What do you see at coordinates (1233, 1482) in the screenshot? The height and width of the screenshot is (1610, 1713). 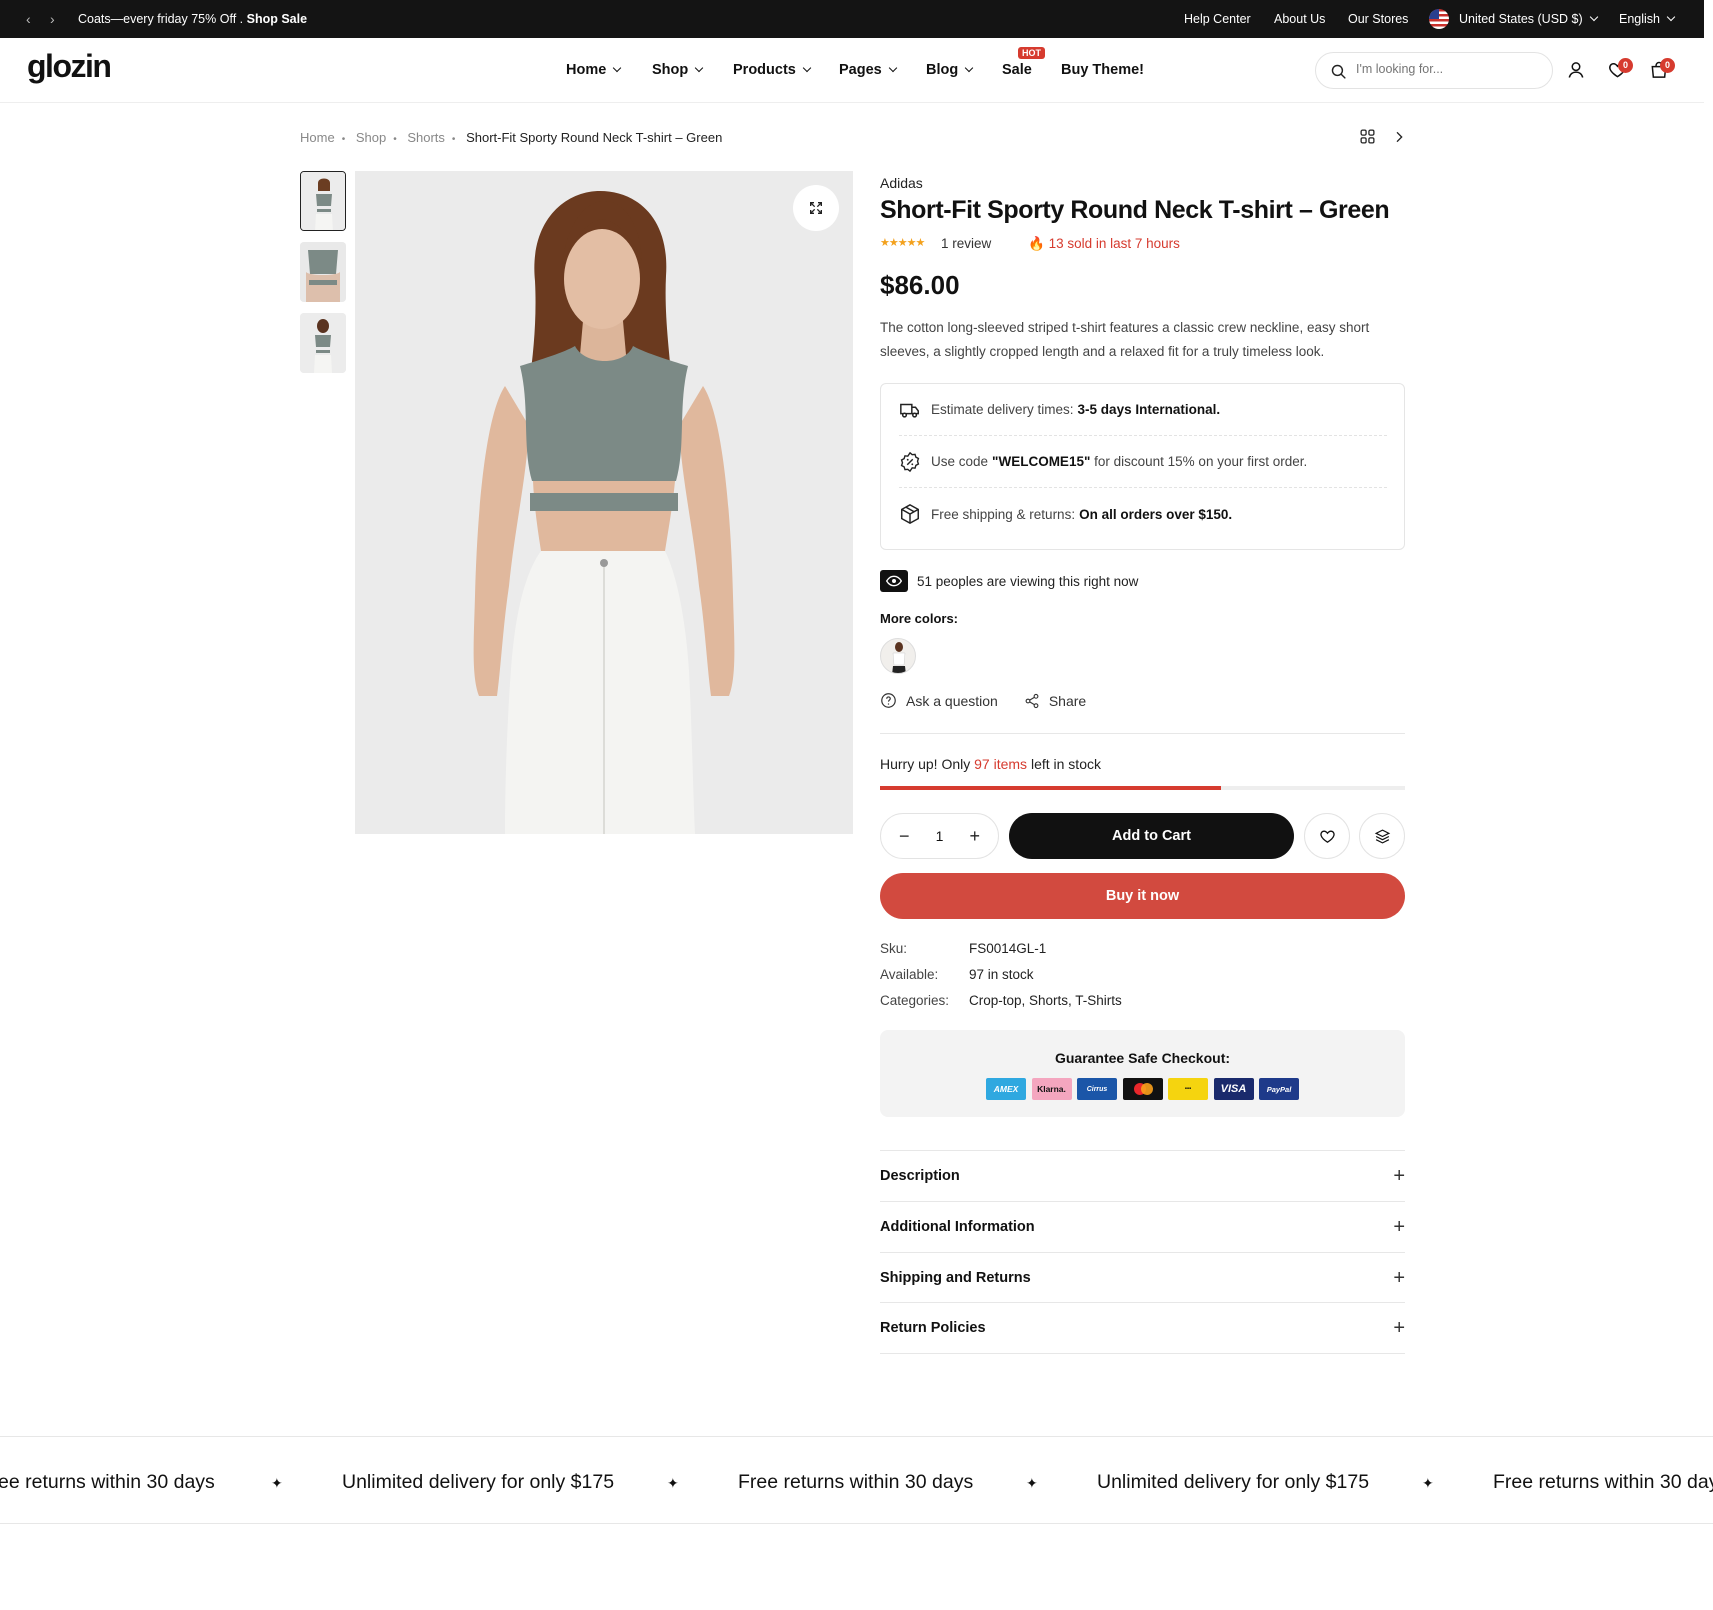 I see `marquee-item: Unlimited delivery for only $175` at bounding box center [1233, 1482].